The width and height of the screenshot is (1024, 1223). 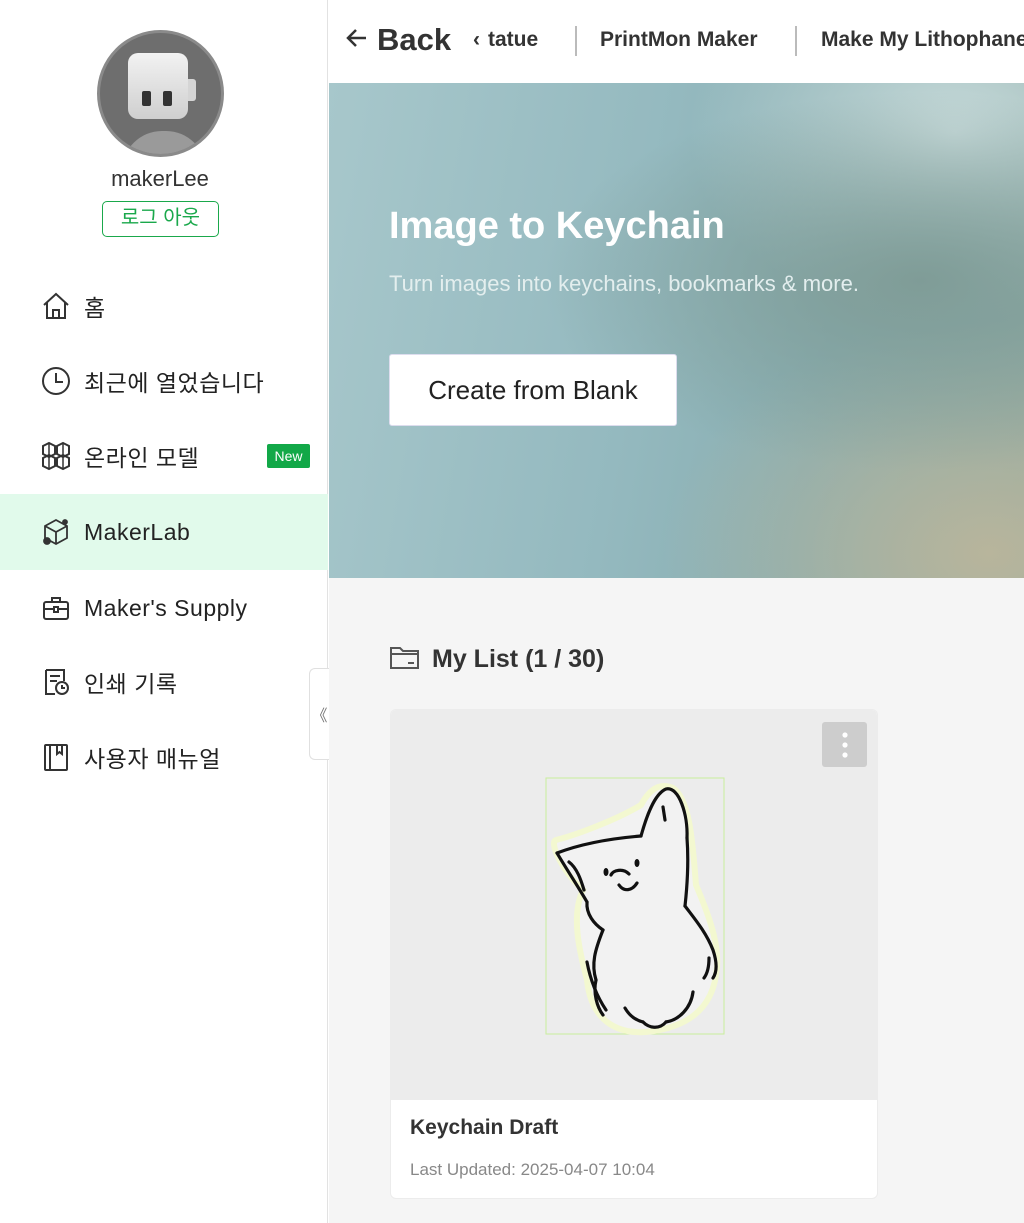 I want to click on arrow-left-icon, so click(x=357, y=40).